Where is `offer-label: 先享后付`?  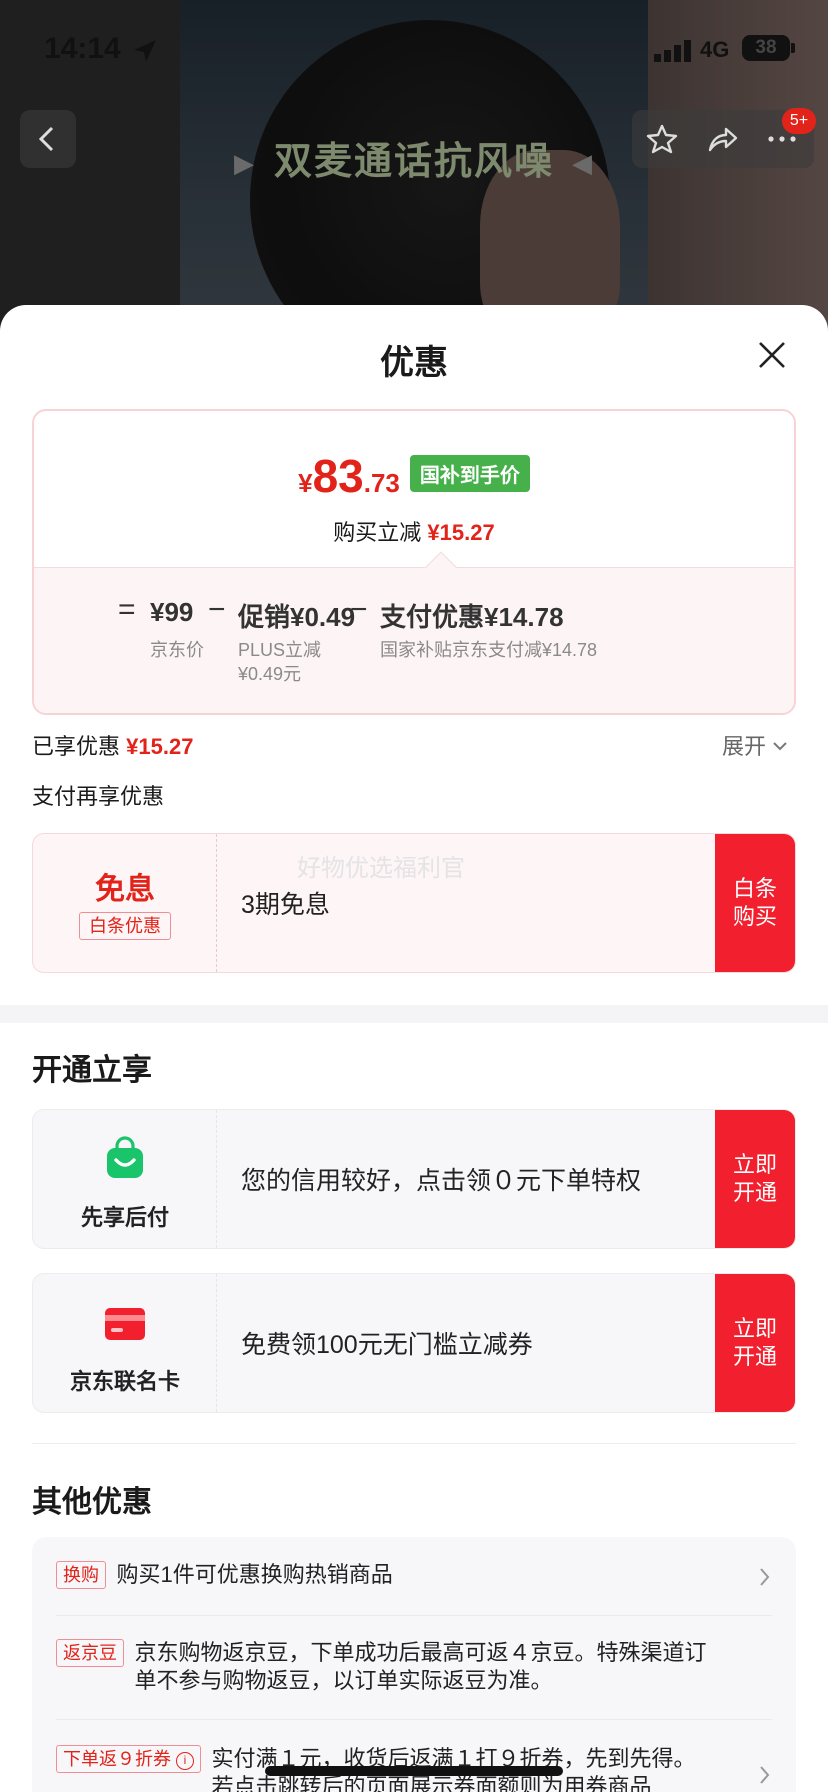 offer-label: 先享后付 is located at coordinates (124, 1217).